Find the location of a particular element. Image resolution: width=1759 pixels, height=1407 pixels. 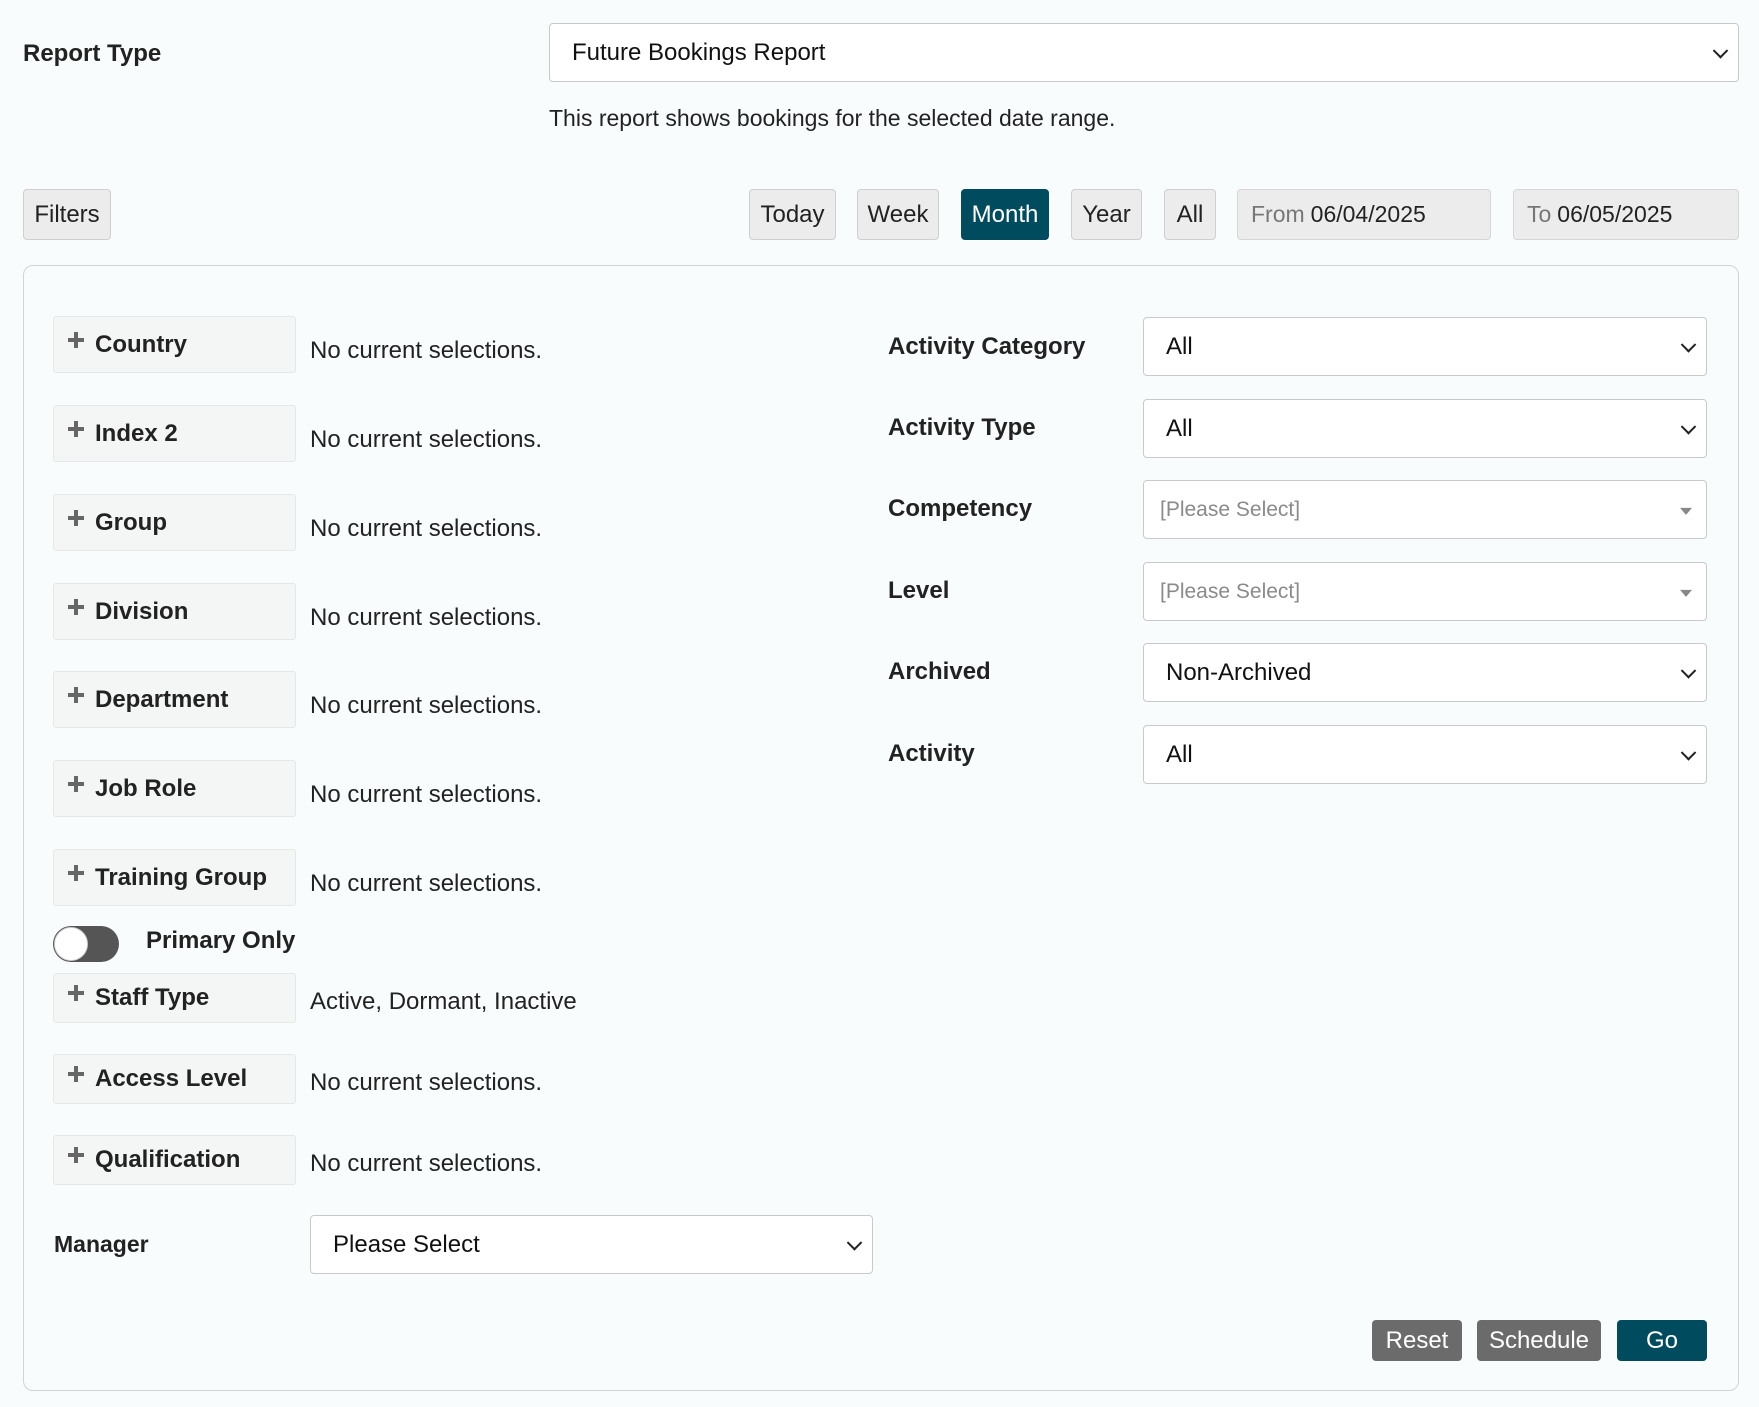

filter-staff-type-button: Staff Type is located at coordinates (174, 998).